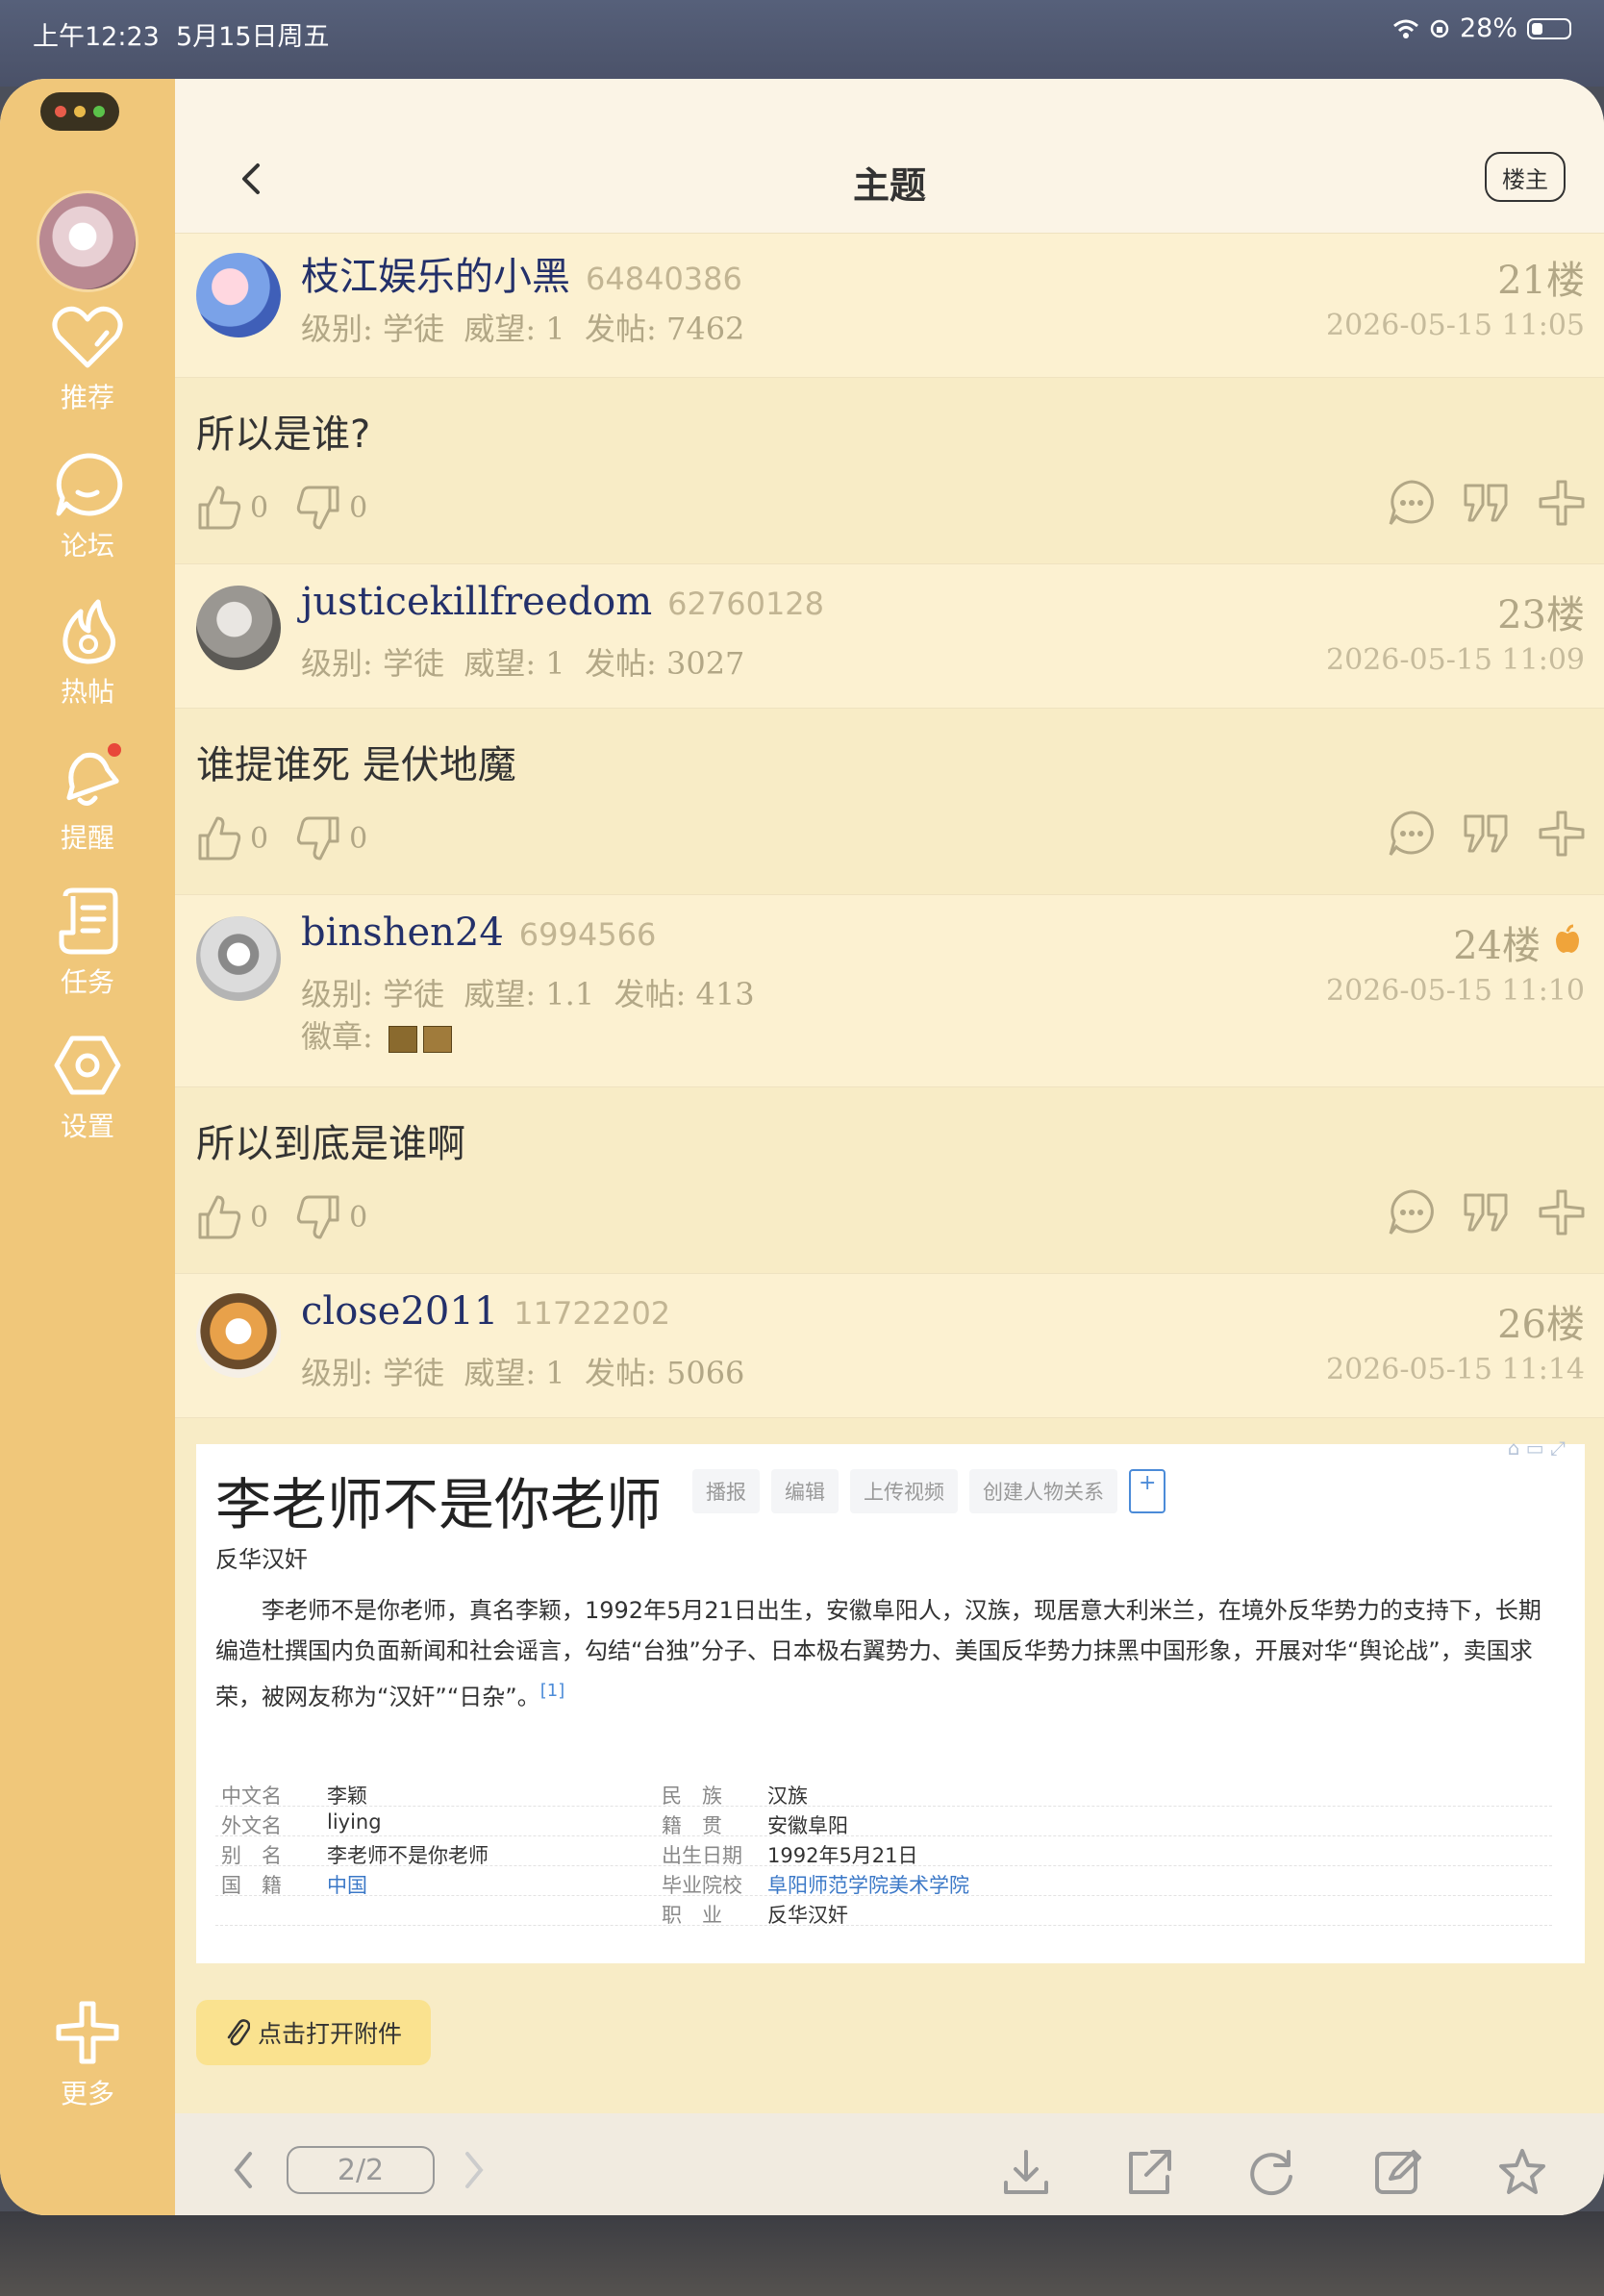 The width and height of the screenshot is (1604, 2296). What do you see at coordinates (181, 37) in the screenshot?
I see `status-time: 上午12:23 5月15日周五` at bounding box center [181, 37].